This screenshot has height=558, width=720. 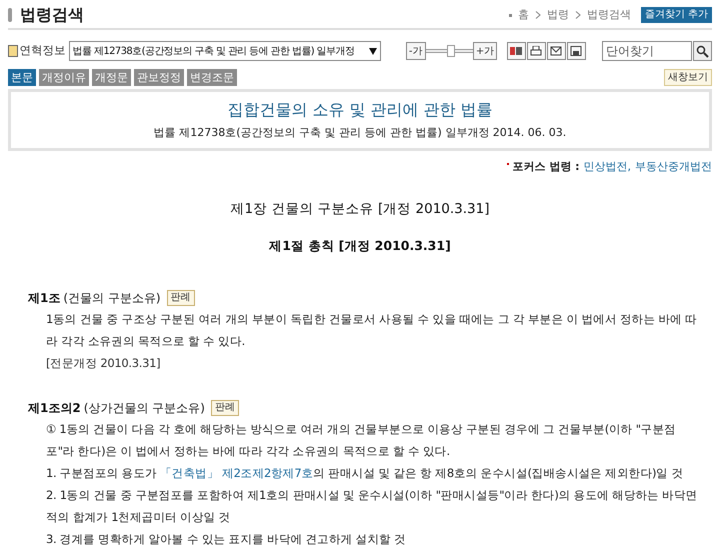 What do you see at coordinates (546, 167) in the screenshot?
I see `focus-label: 포커스 법령 :` at bounding box center [546, 167].